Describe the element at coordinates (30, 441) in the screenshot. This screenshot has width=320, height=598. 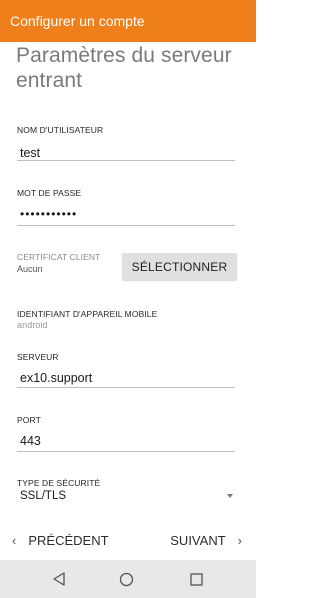
I see `port-input: 443` at that location.